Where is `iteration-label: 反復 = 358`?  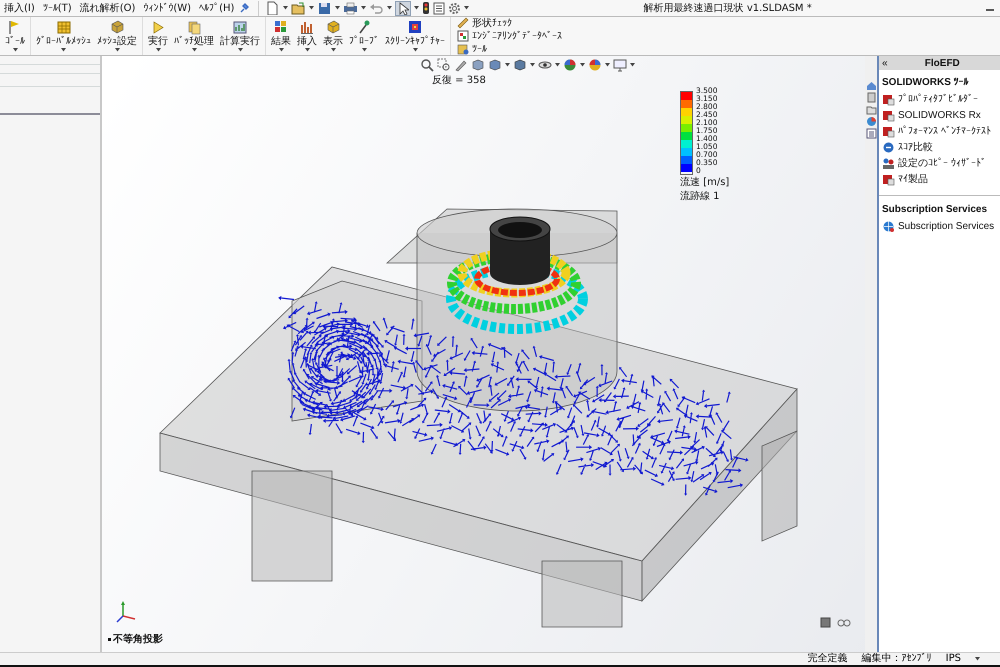 iteration-label: 反復 = 358 is located at coordinates (459, 80).